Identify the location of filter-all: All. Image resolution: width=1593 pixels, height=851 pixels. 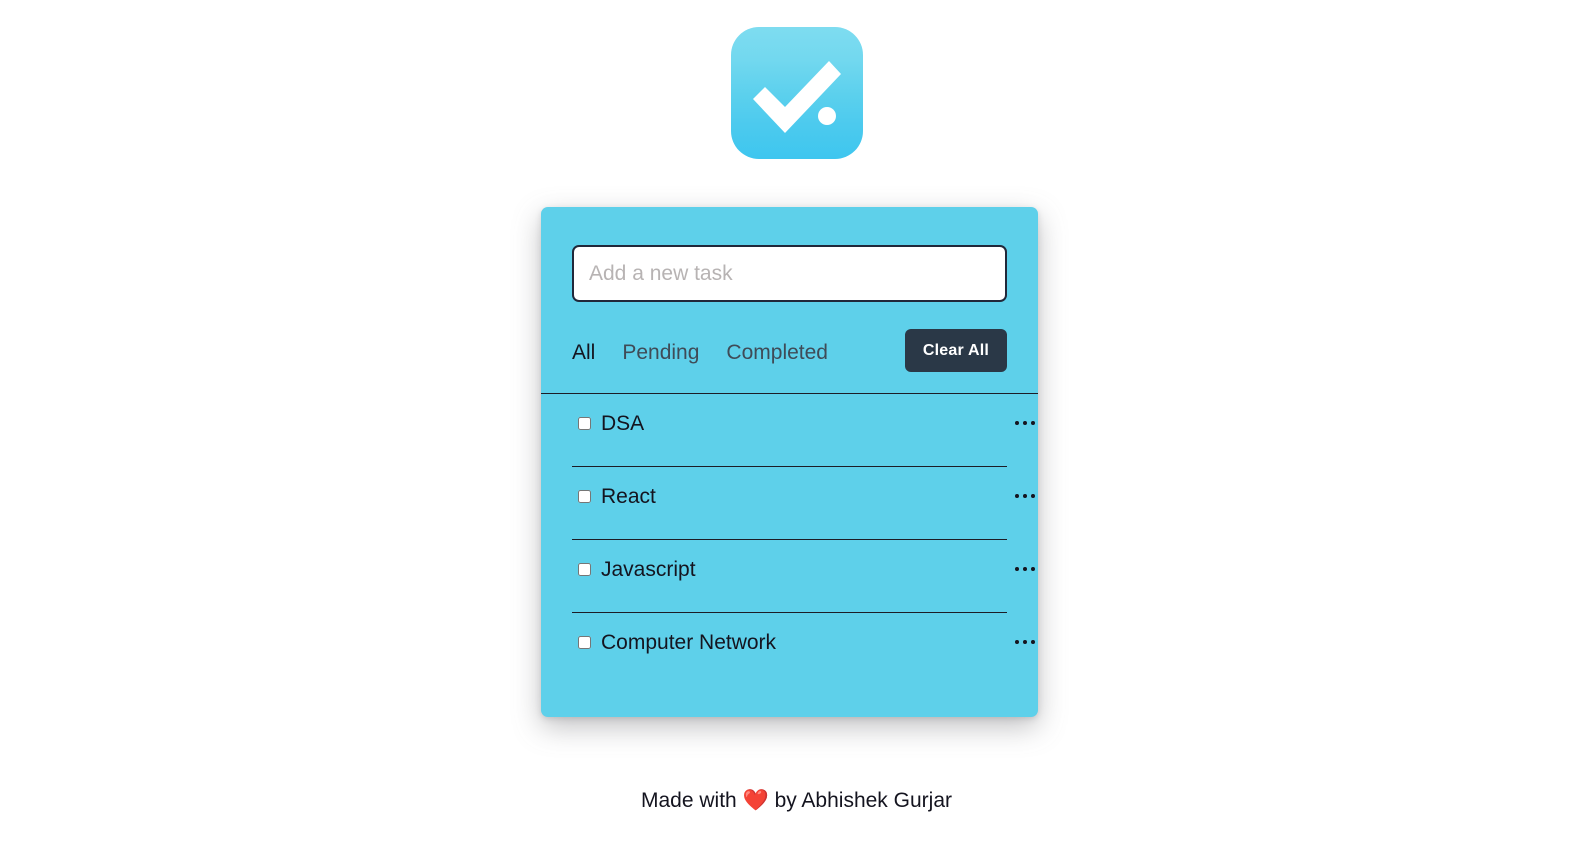
(583, 352).